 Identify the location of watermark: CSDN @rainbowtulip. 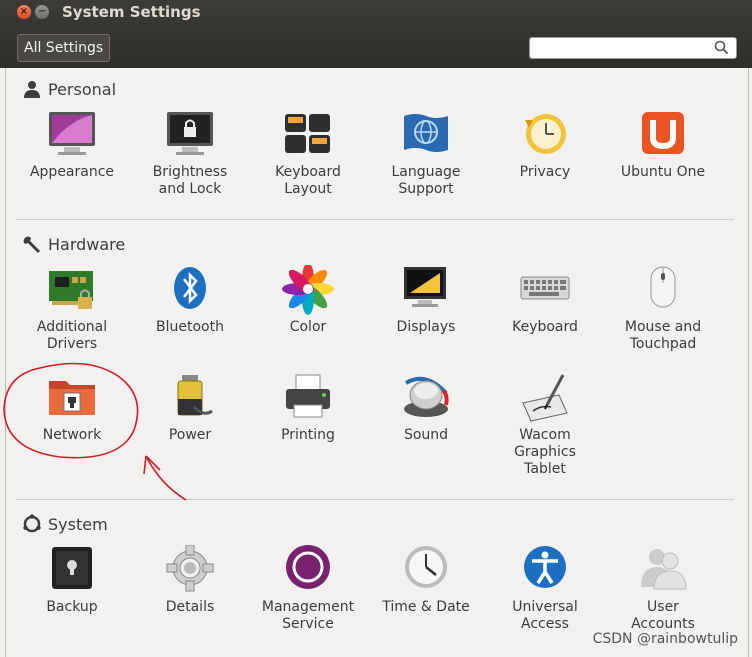
(665, 639).